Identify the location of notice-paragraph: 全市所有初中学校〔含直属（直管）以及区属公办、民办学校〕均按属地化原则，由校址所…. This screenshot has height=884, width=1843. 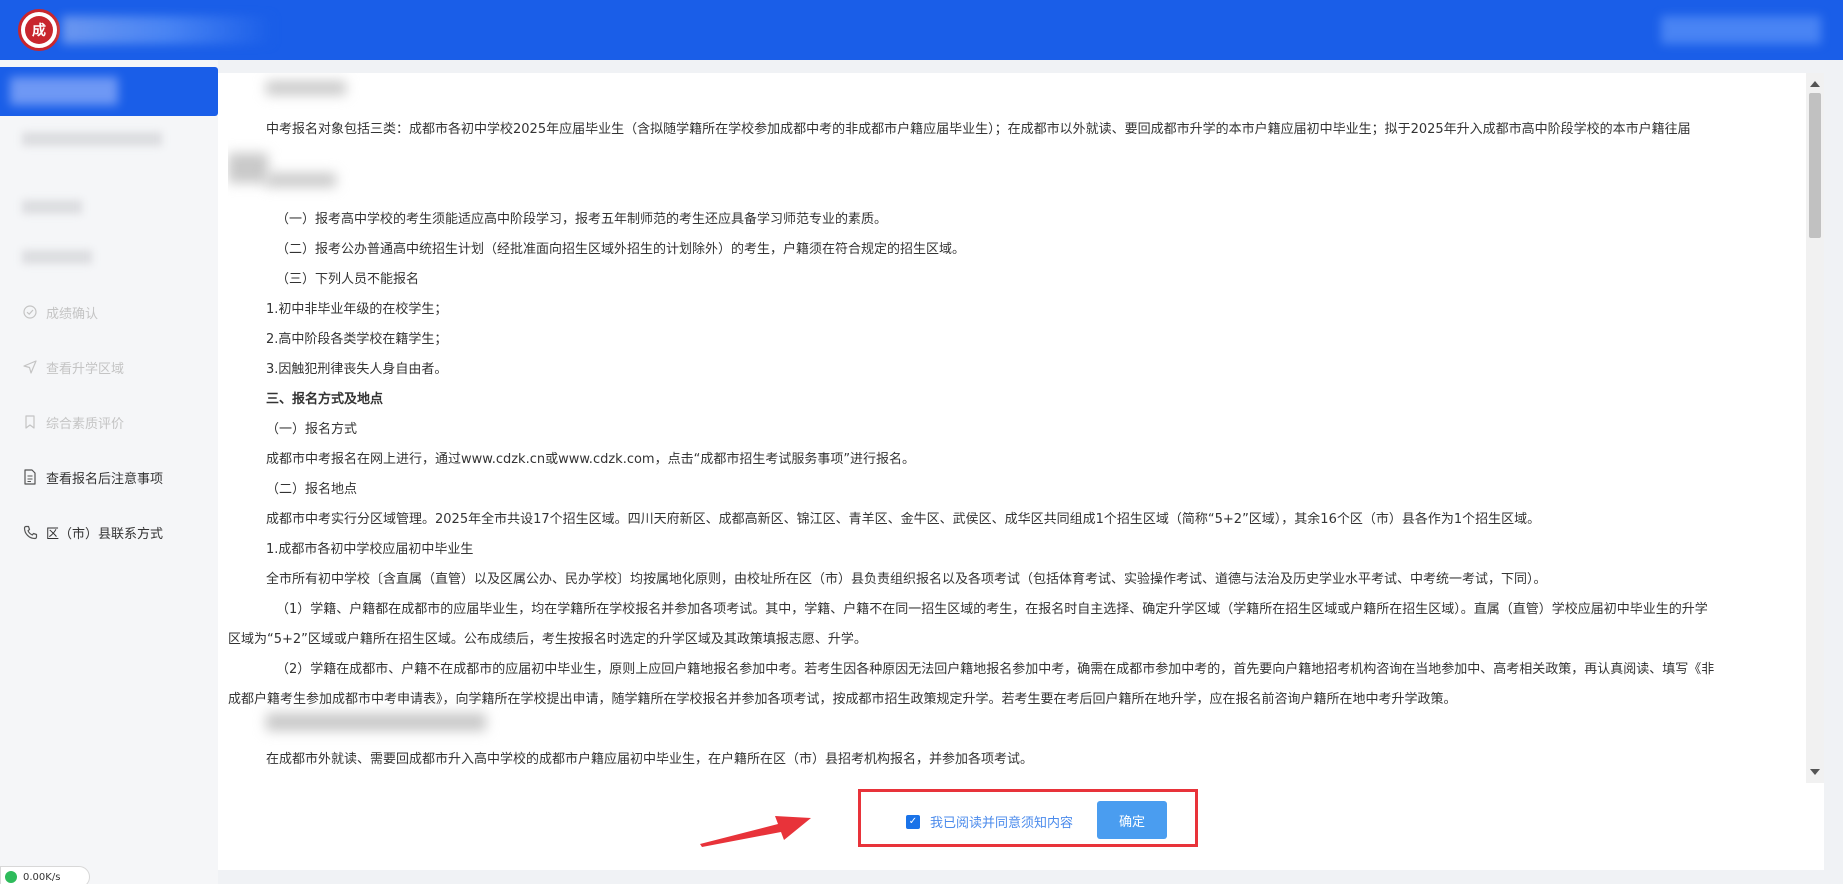
(906, 579).